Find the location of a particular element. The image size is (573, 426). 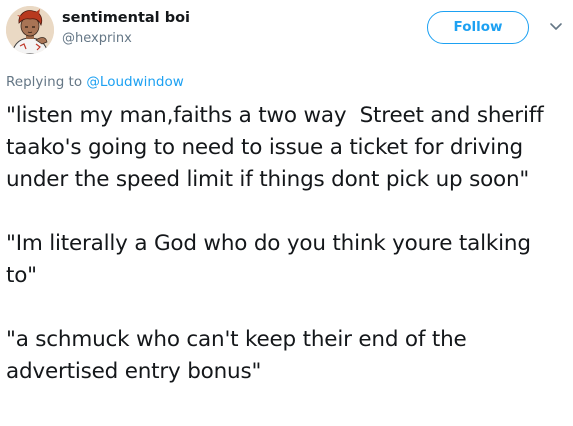

replying-to-label: Replying to is located at coordinates (46, 82).